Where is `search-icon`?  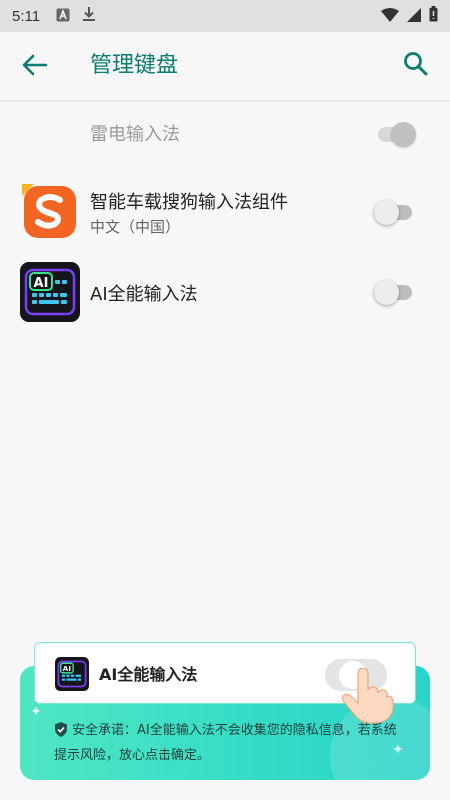 search-icon is located at coordinates (416, 66).